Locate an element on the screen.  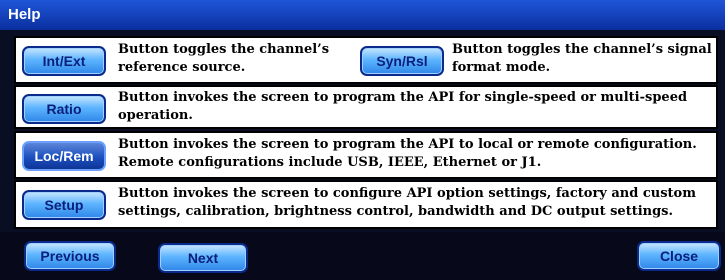
window-title: Help is located at coordinates (24, 14).